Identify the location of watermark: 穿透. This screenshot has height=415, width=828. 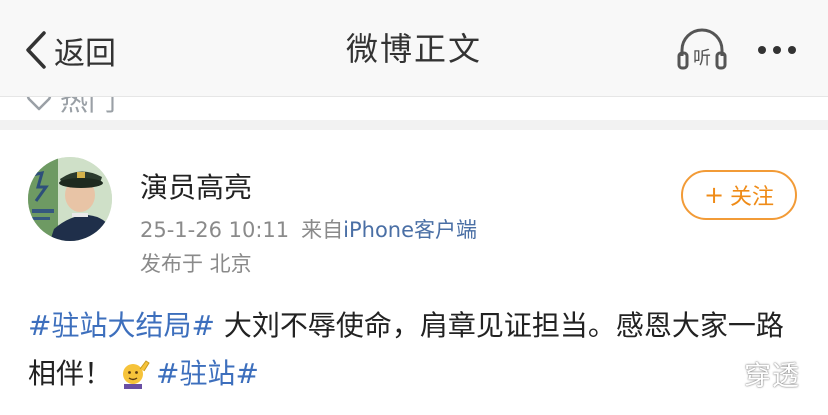
(772, 376).